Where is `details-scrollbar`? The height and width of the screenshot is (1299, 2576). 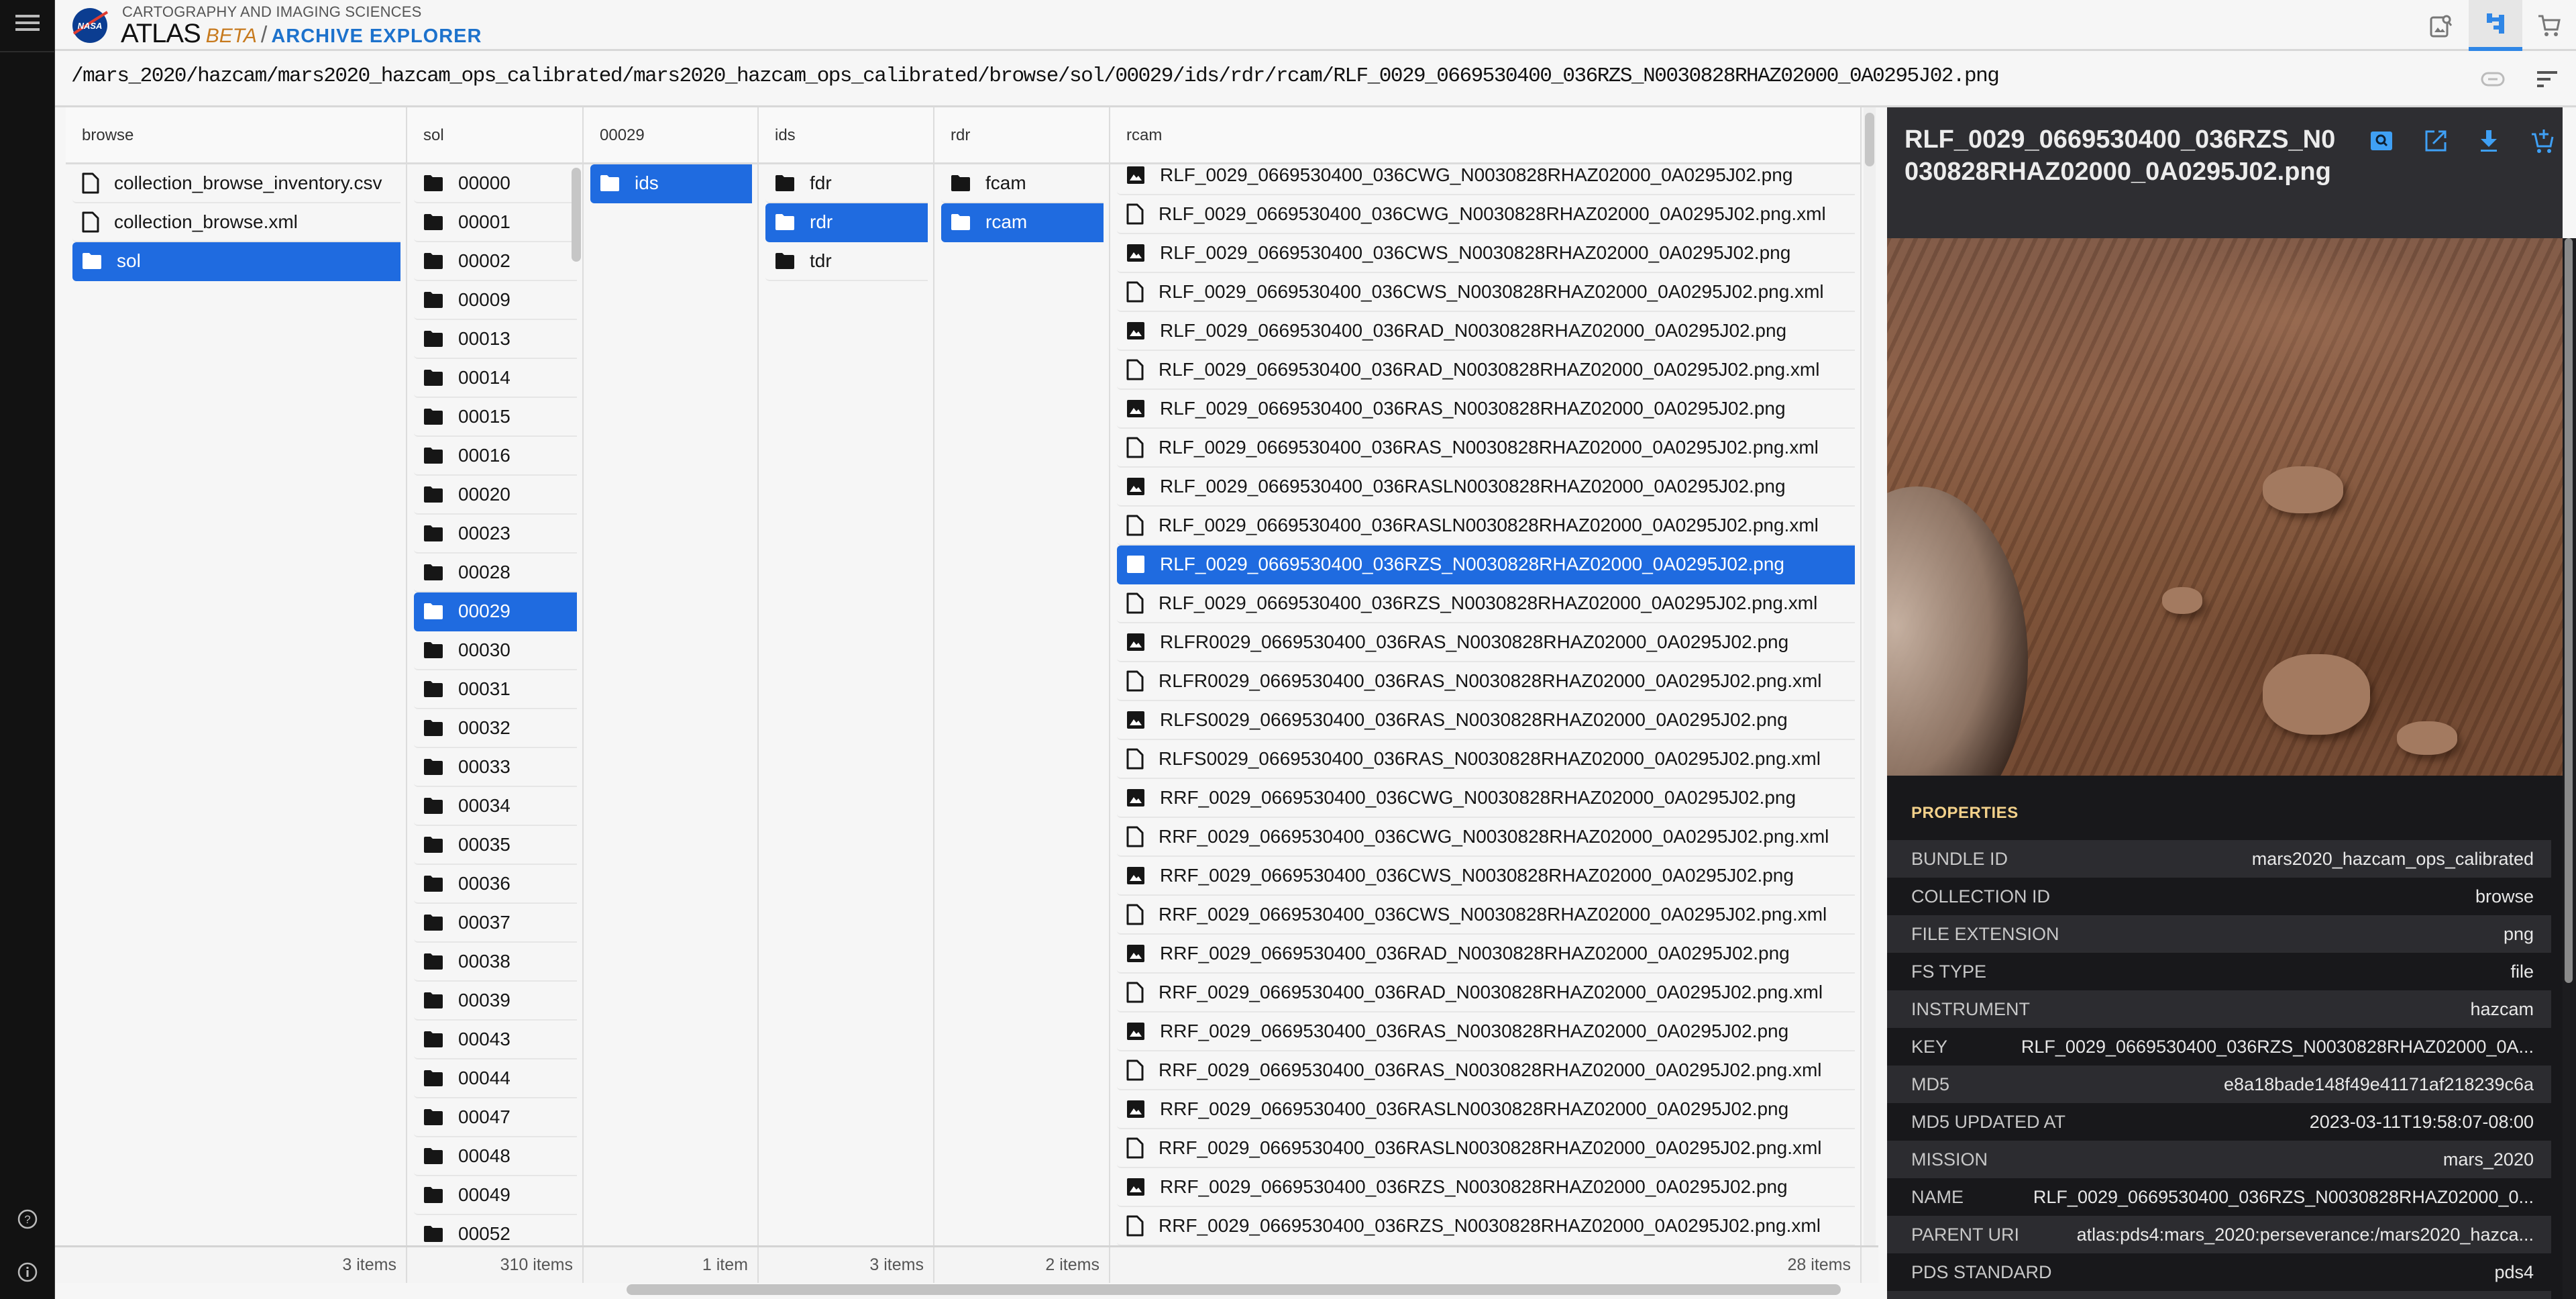 details-scrollbar is located at coordinates (2569, 768).